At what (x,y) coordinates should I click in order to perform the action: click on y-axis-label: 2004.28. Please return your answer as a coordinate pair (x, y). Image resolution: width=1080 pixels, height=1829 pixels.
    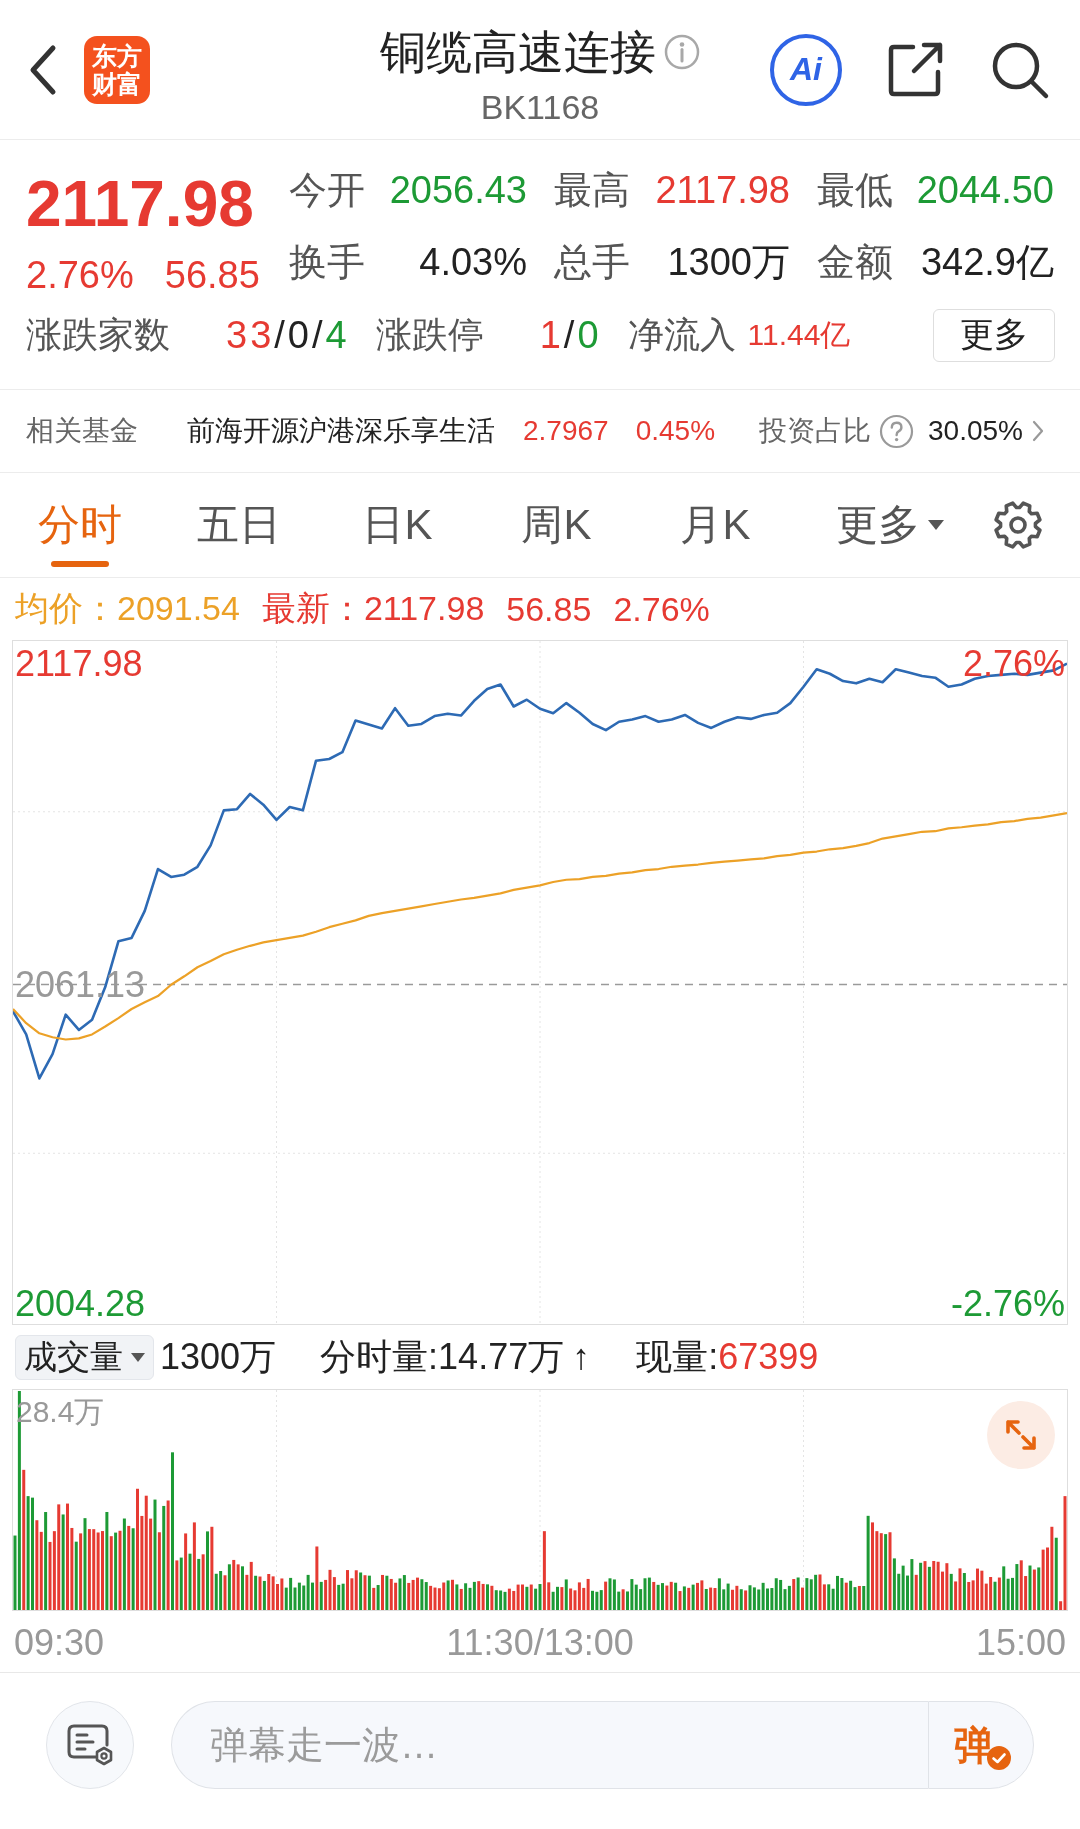
    Looking at the image, I should click on (80, 1304).